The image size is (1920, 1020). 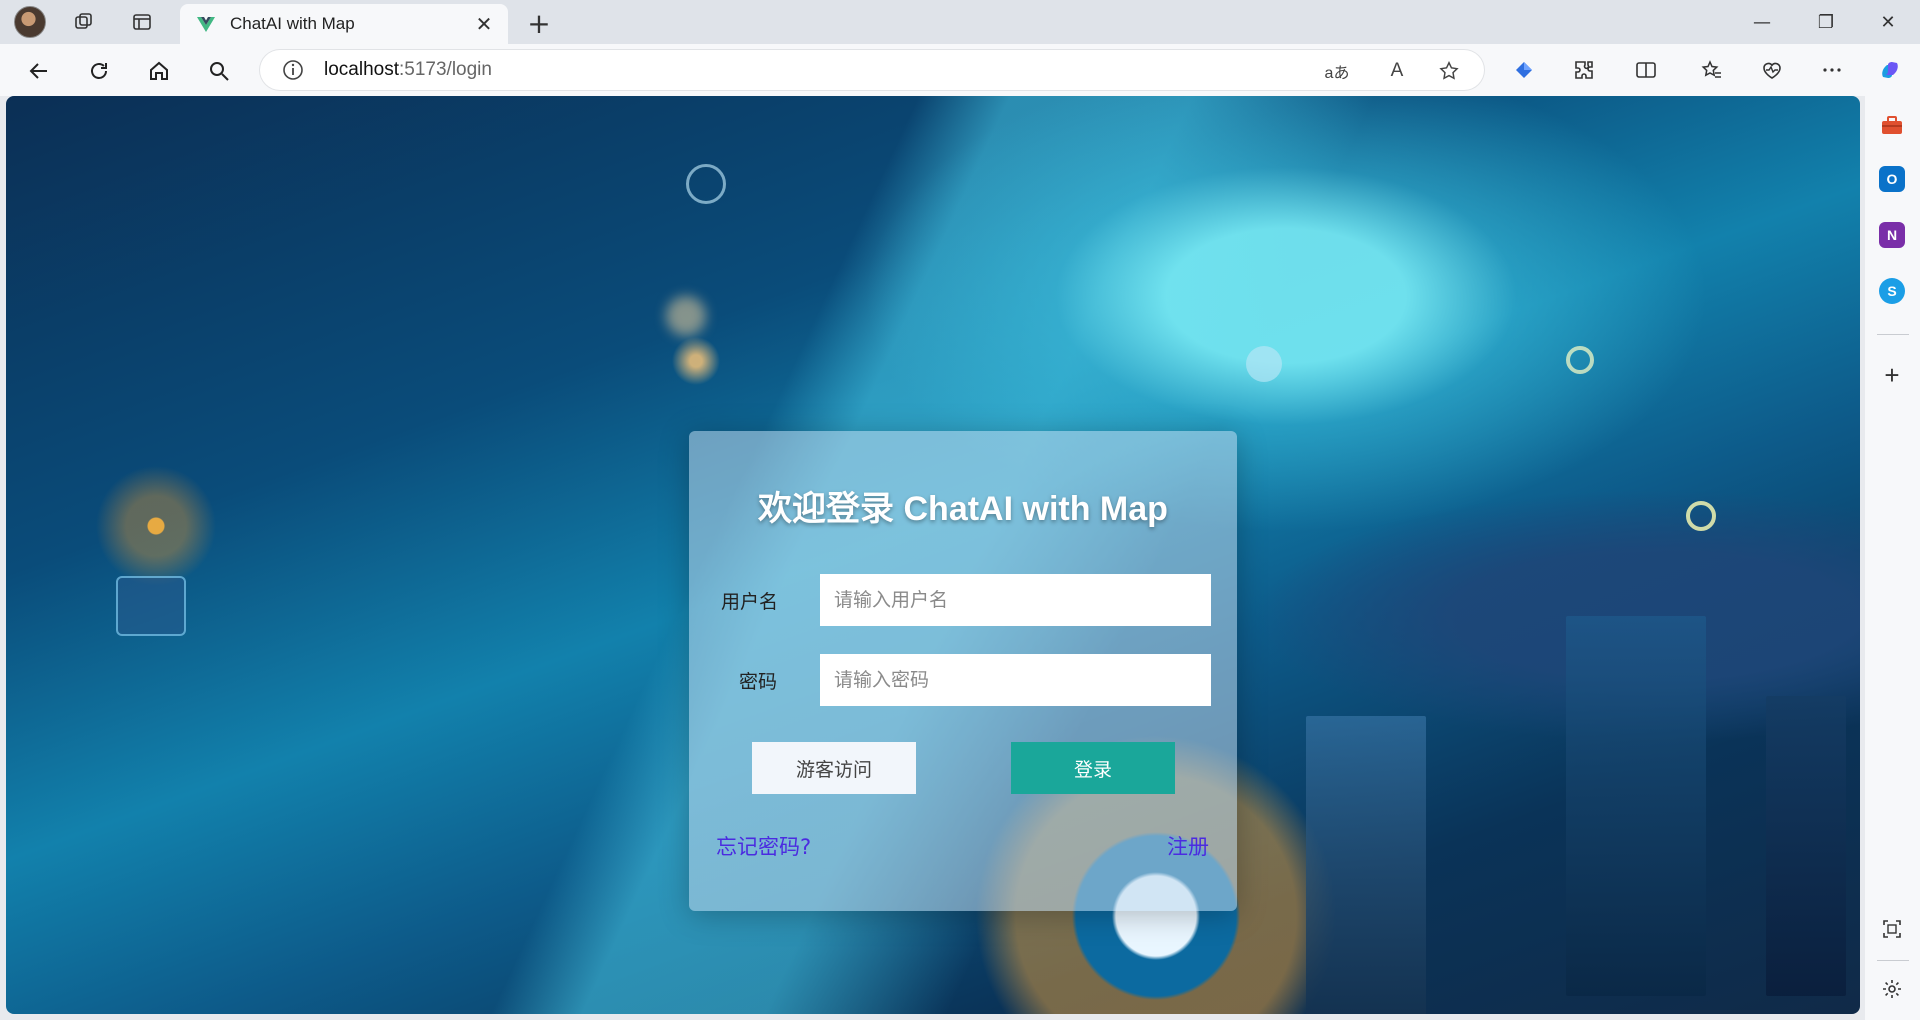 I want to click on more-menu-icon, so click(x=1832, y=70).